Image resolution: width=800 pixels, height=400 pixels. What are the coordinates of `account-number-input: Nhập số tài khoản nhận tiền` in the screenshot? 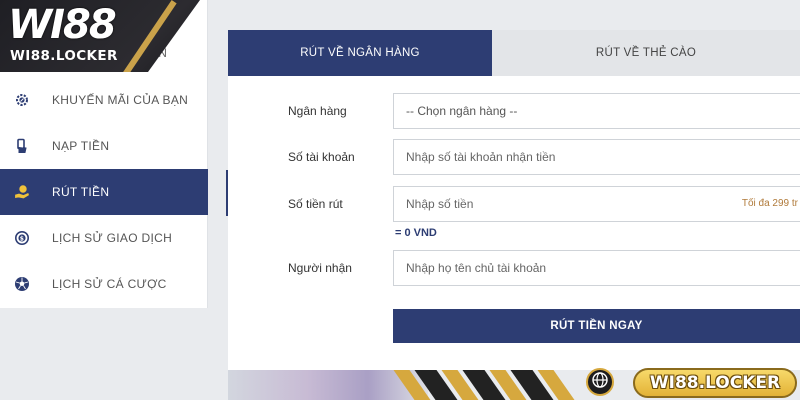 It's located at (596, 157).